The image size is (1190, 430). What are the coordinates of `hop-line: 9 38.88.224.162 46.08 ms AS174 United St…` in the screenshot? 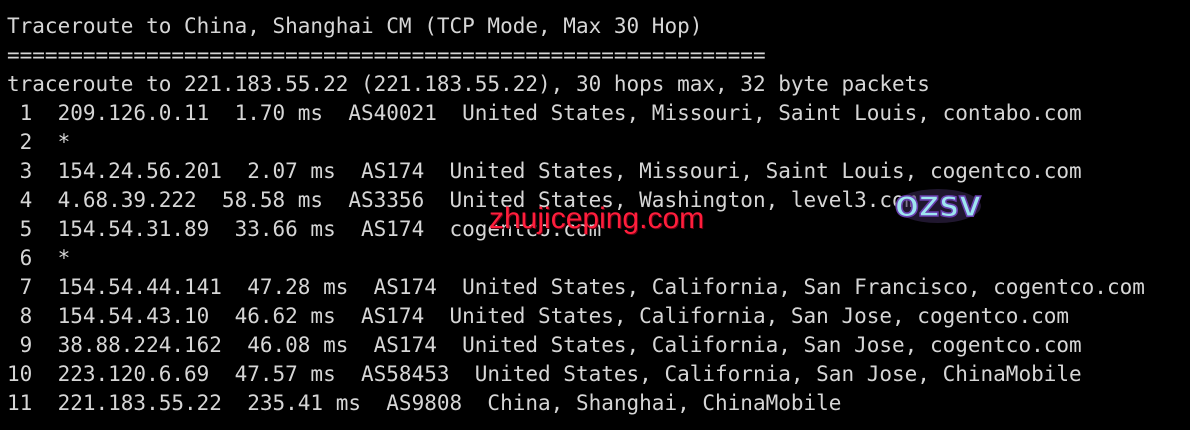 It's located at (544, 345).